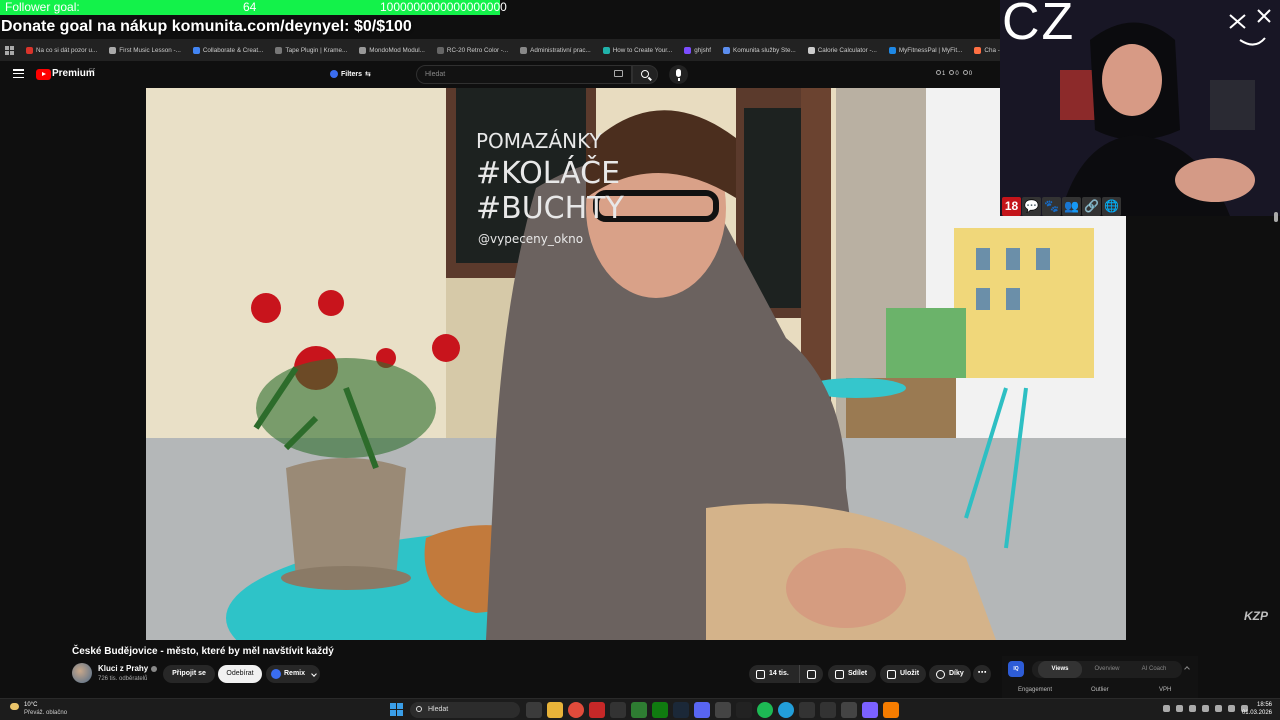 This screenshot has width=1280, height=720. I want to click on sliders-icon: ⇆, so click(368, 74).